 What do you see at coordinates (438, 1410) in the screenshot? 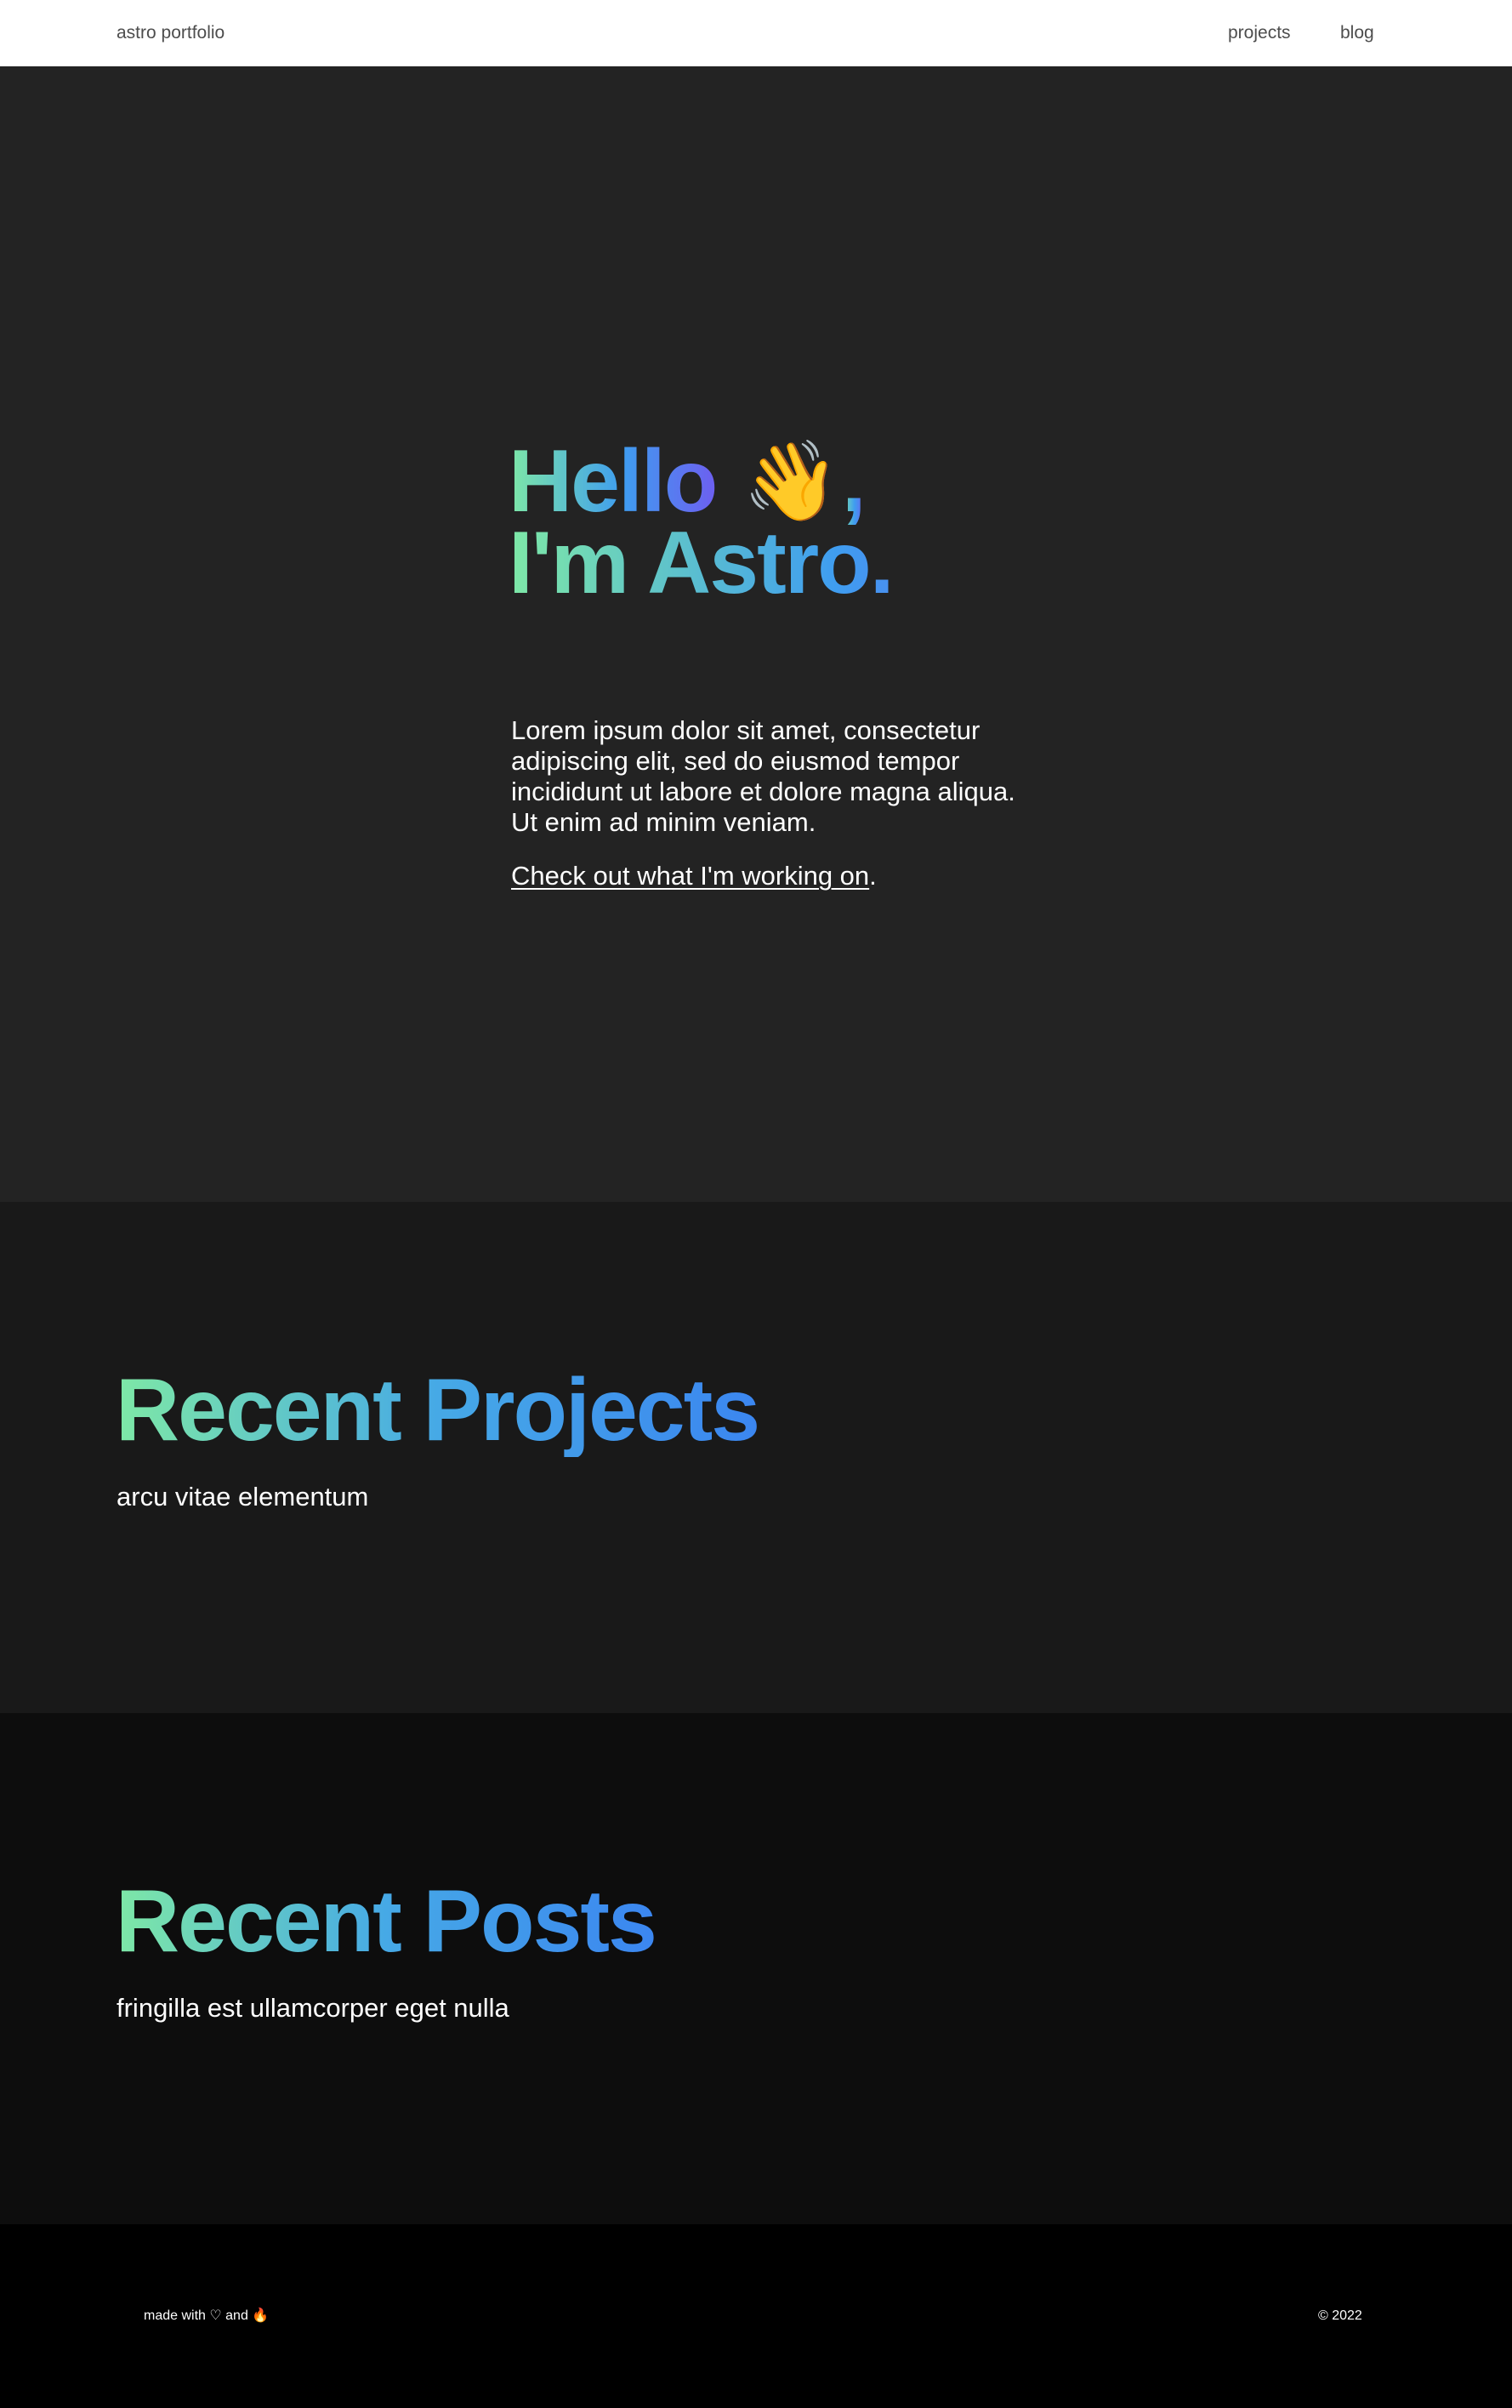
I see `recent-projects-heading: Recent Projects` at bounding box center [438, 1410].